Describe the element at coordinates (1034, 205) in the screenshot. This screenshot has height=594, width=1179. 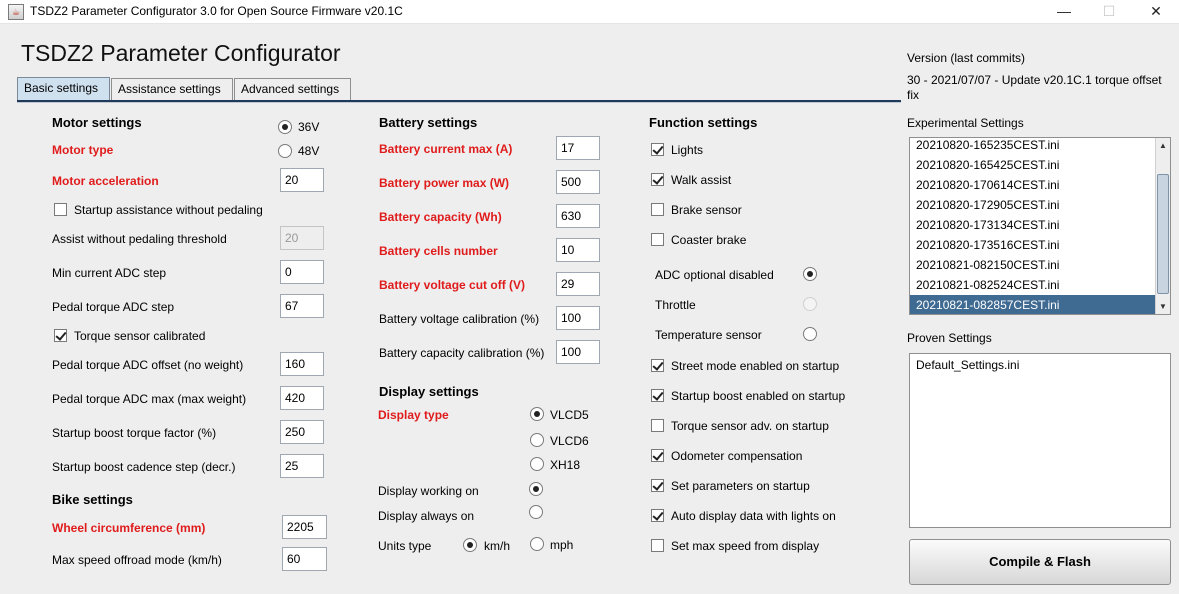
I see `list-item: 20210820-172905CEST.ini` at that location.